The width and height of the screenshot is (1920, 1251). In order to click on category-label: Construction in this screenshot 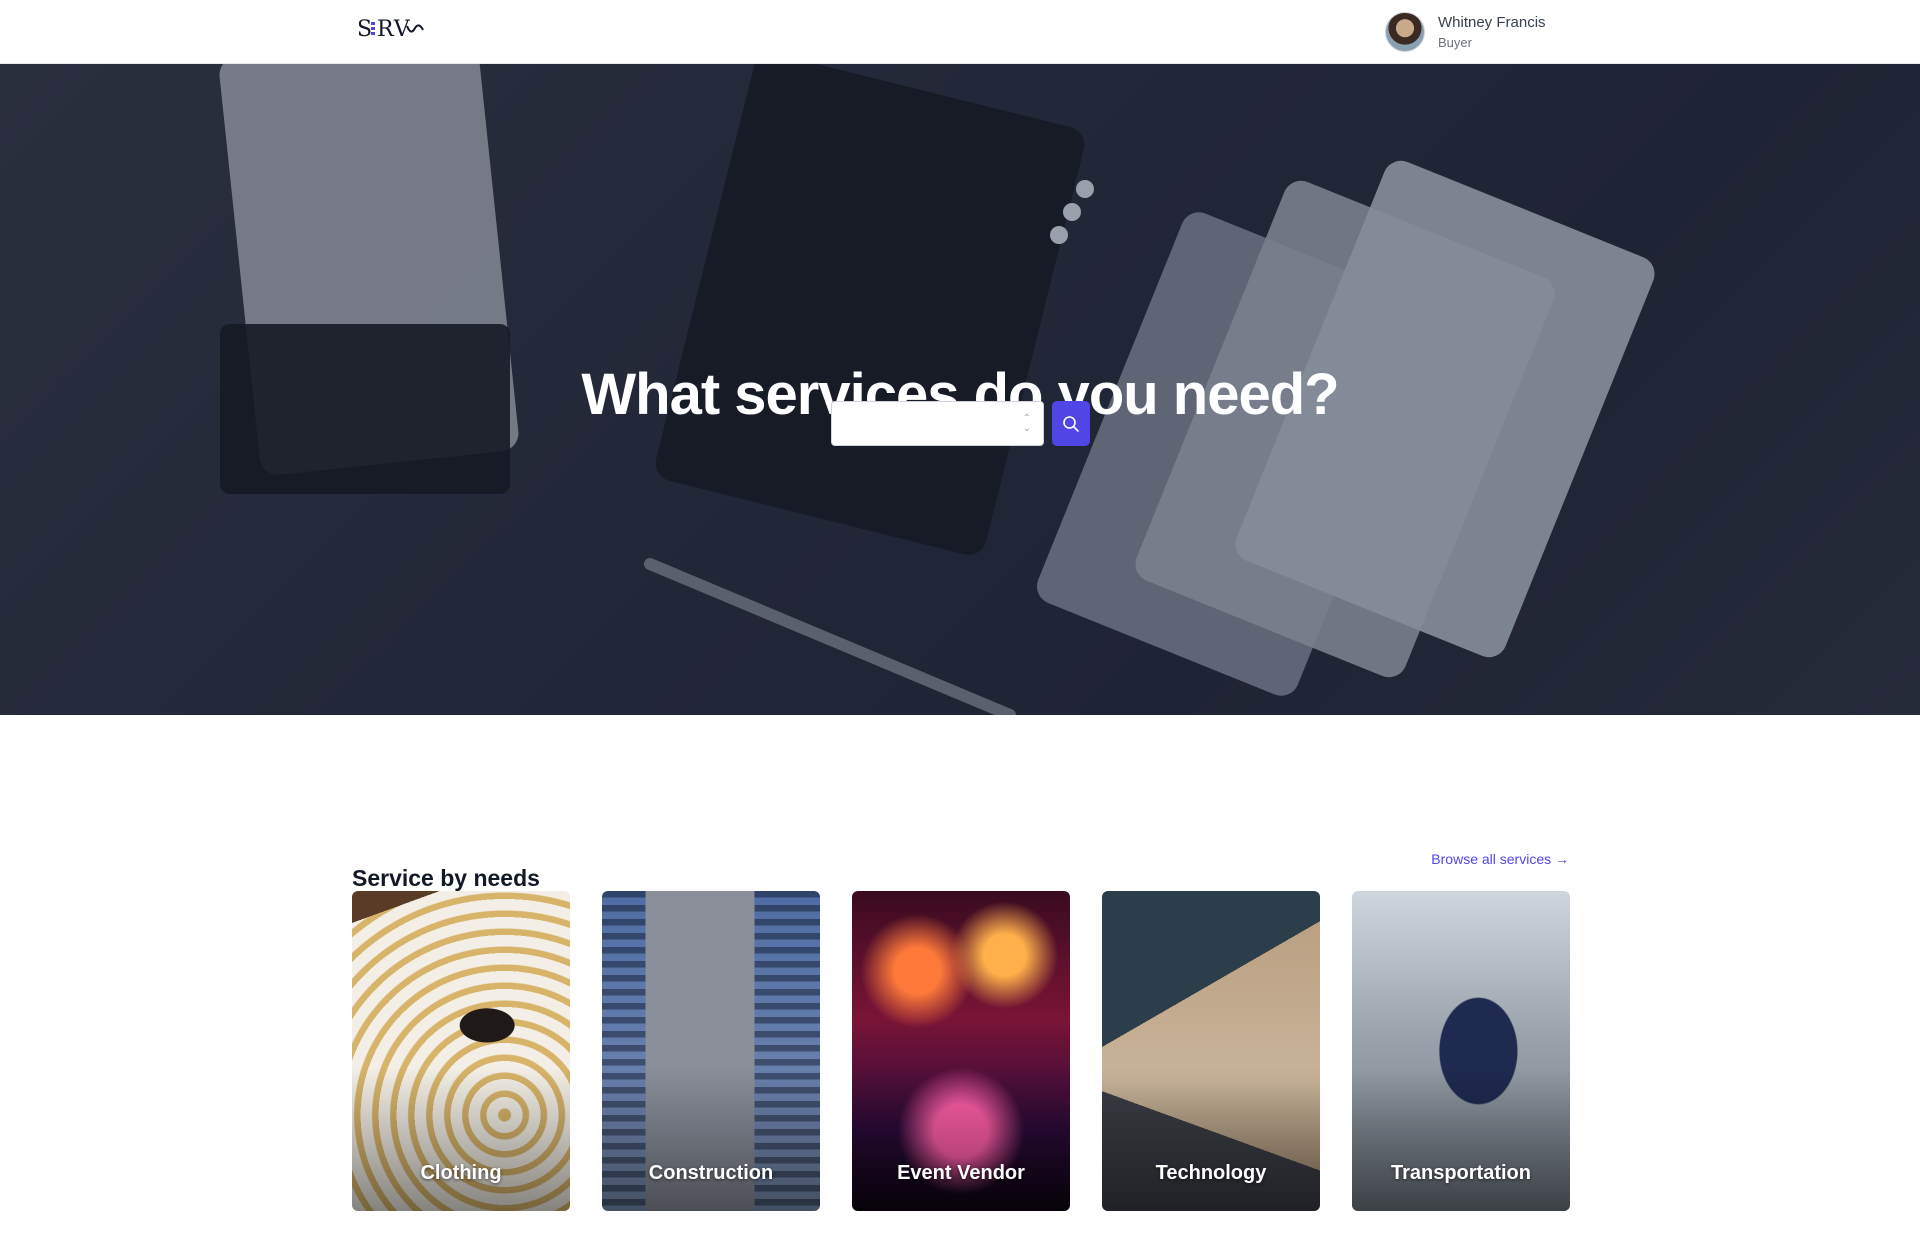, I will do `click(711, 1173)`.